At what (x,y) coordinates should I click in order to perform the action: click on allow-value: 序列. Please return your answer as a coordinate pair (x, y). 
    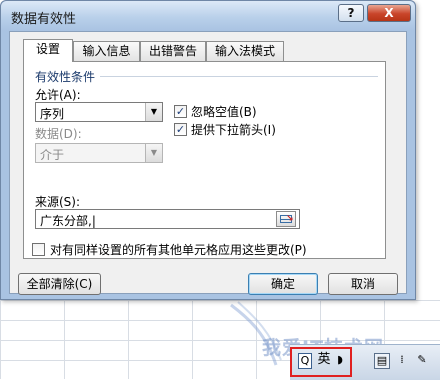
    Looking at the image, I should click on (52, 114).